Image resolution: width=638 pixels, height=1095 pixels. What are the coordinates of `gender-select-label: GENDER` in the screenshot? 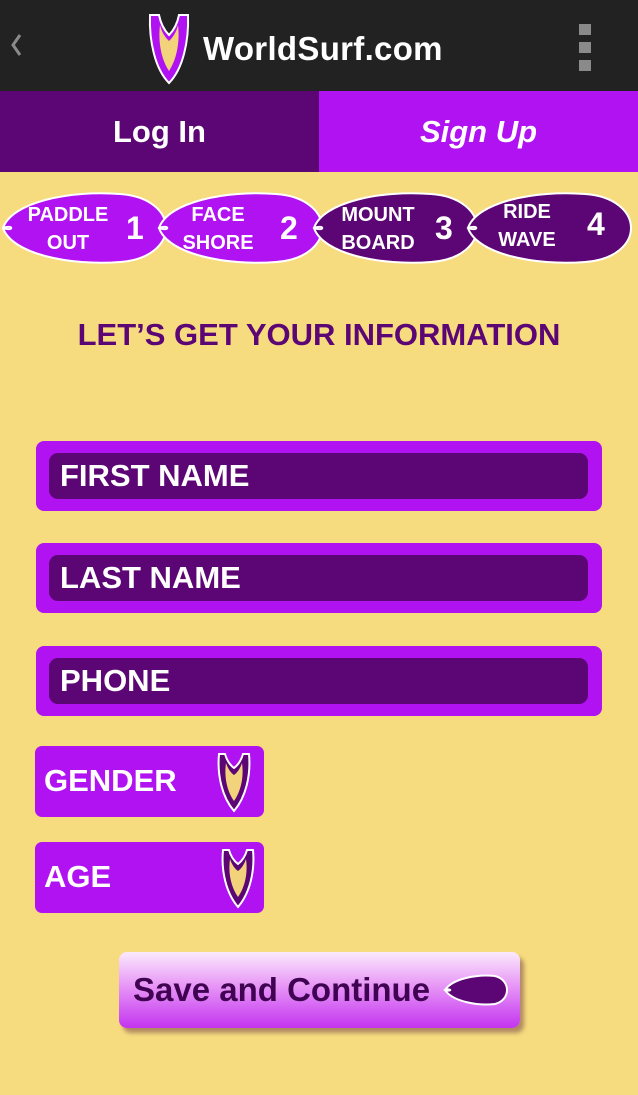 It's located at (110, 780).